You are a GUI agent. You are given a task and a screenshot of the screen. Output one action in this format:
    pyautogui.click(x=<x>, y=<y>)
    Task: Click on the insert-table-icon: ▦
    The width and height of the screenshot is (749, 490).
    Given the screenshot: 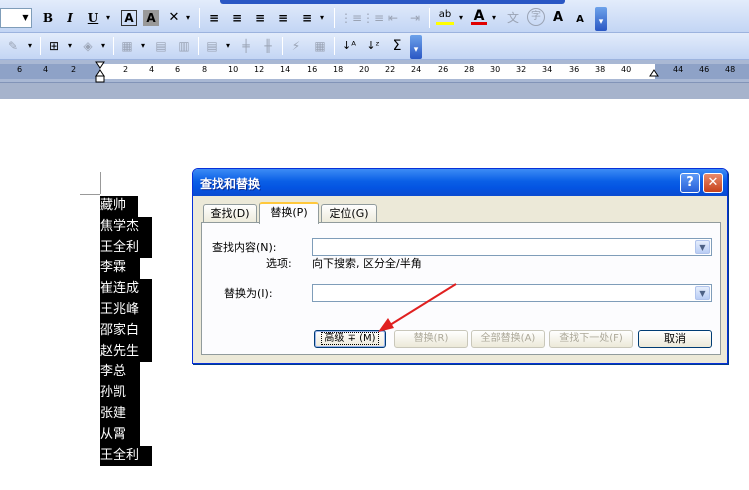 What is the action you would take?
    pyautogui.click(x=127, y=46)
    